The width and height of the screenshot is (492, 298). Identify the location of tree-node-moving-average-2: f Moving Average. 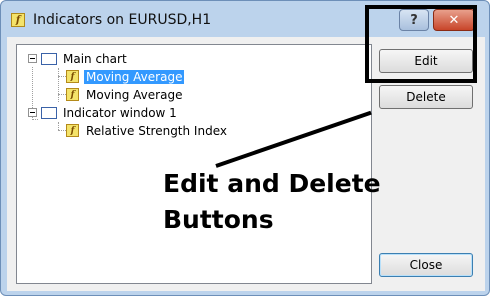
(125, 94).